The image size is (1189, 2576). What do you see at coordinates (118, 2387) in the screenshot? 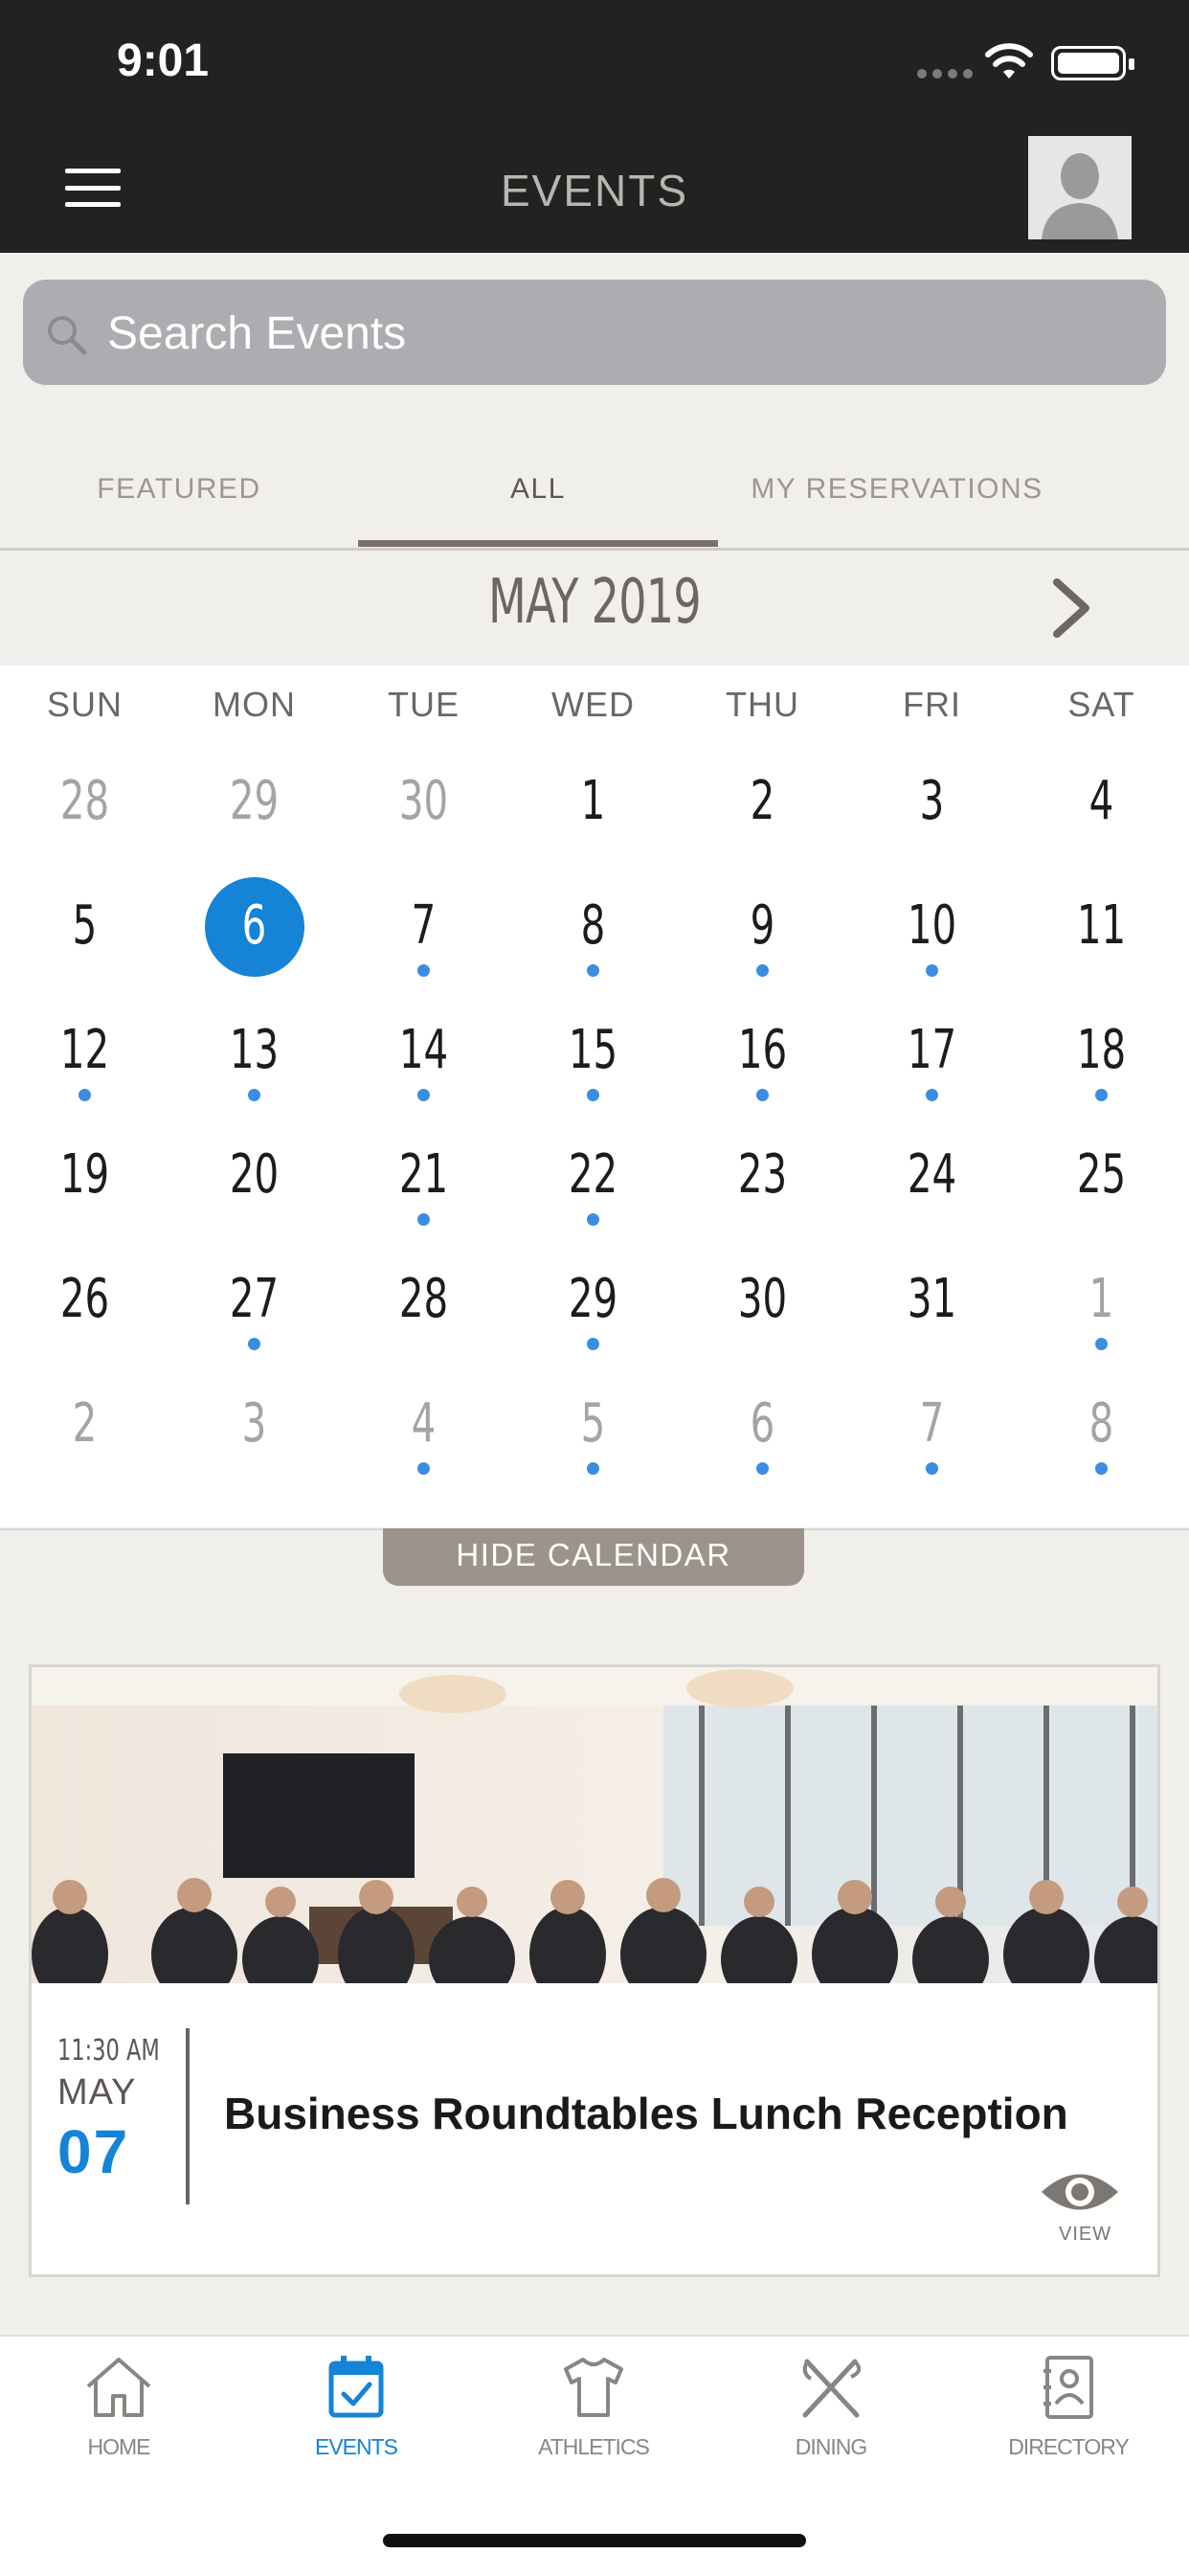
I see `home-icon` at bounding box center [118, 2387].